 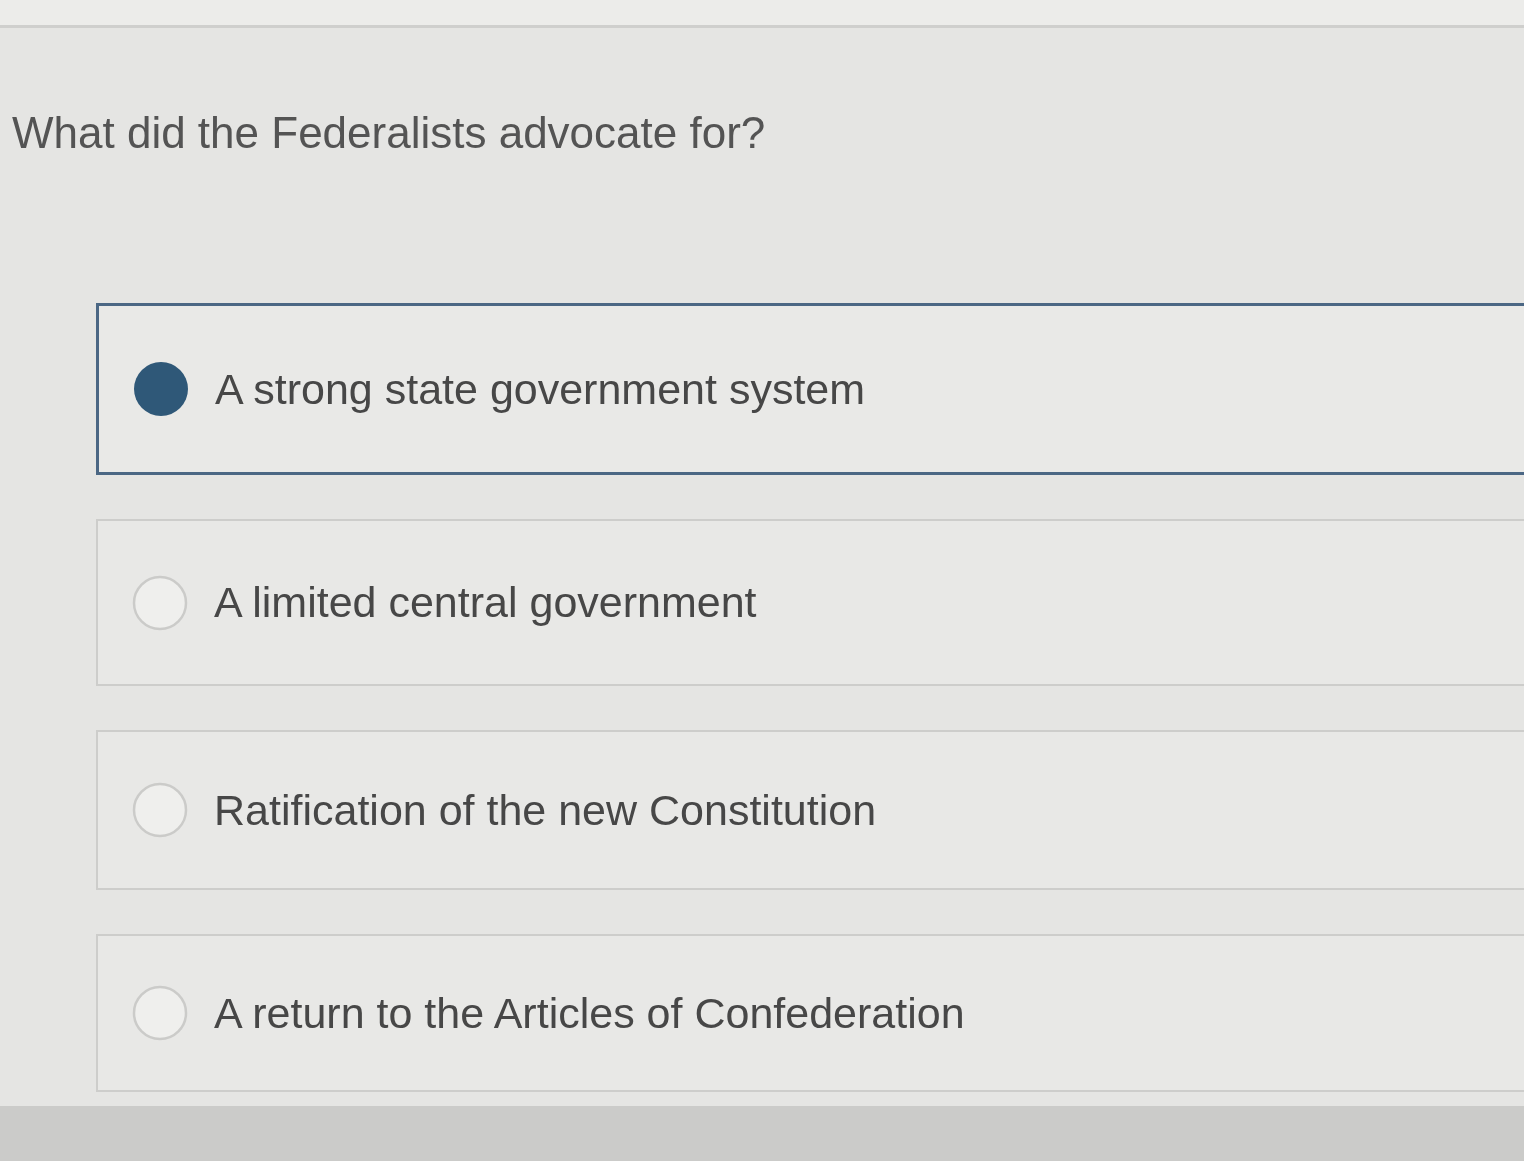 What do you see at coordinates (810, 602) in the screenshot?
I see `answer-option: A limited central government` at bounding box center [810, 602].